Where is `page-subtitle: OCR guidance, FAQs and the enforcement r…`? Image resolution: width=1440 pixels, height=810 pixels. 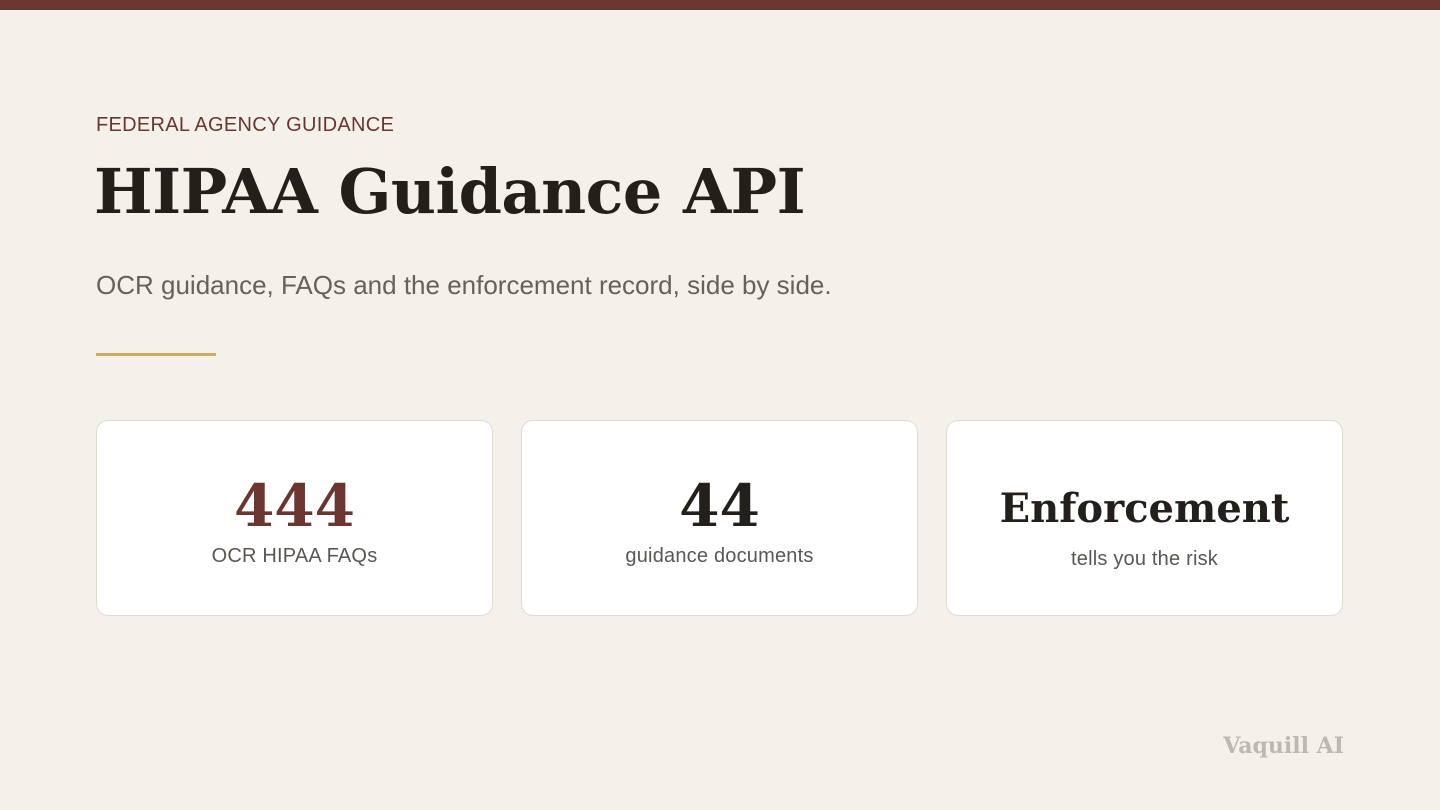 page-subtitle: OCR guidance, FAQs and the enforcement r… is located at coordinates (464, 285).